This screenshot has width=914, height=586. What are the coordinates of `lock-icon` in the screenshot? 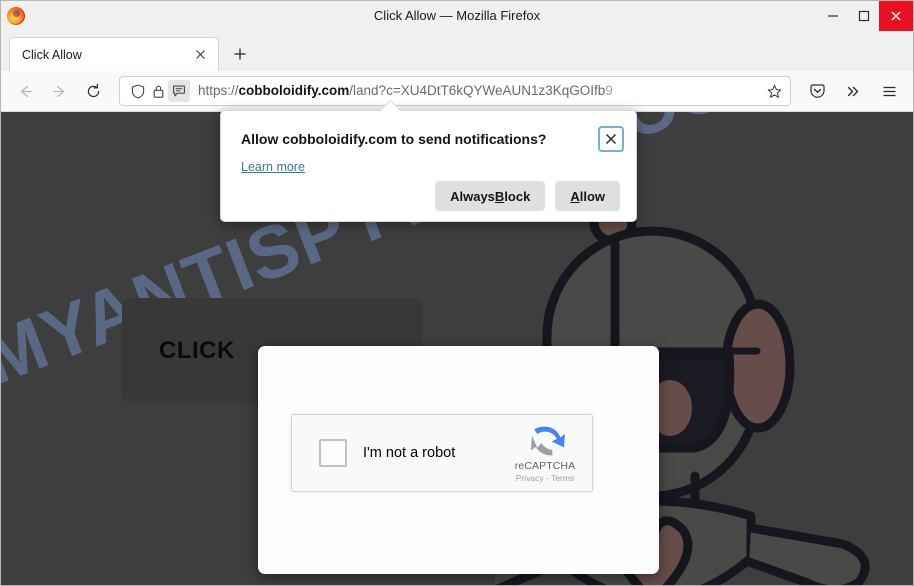 It's located at (158, 91).